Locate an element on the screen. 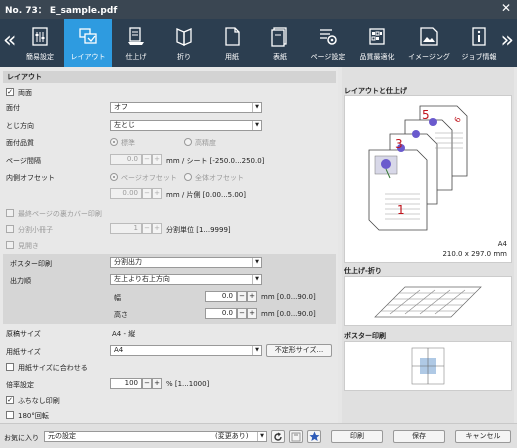 Image resolution: width=517 pixels, height=448 pixels. poster-preview-image is located at coordinates (428, 366).